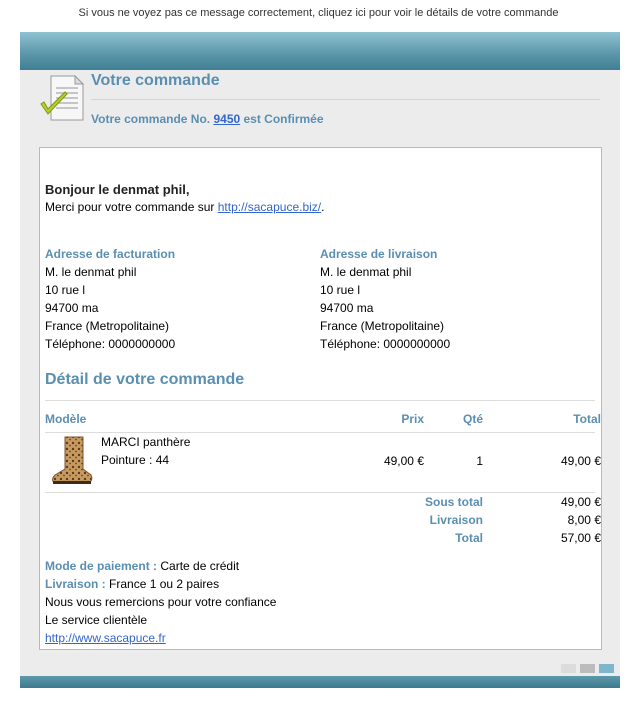 The height and width of the screenshot is (710, 637). I want to click on column-header-model: Modèle, so click(66, 419).